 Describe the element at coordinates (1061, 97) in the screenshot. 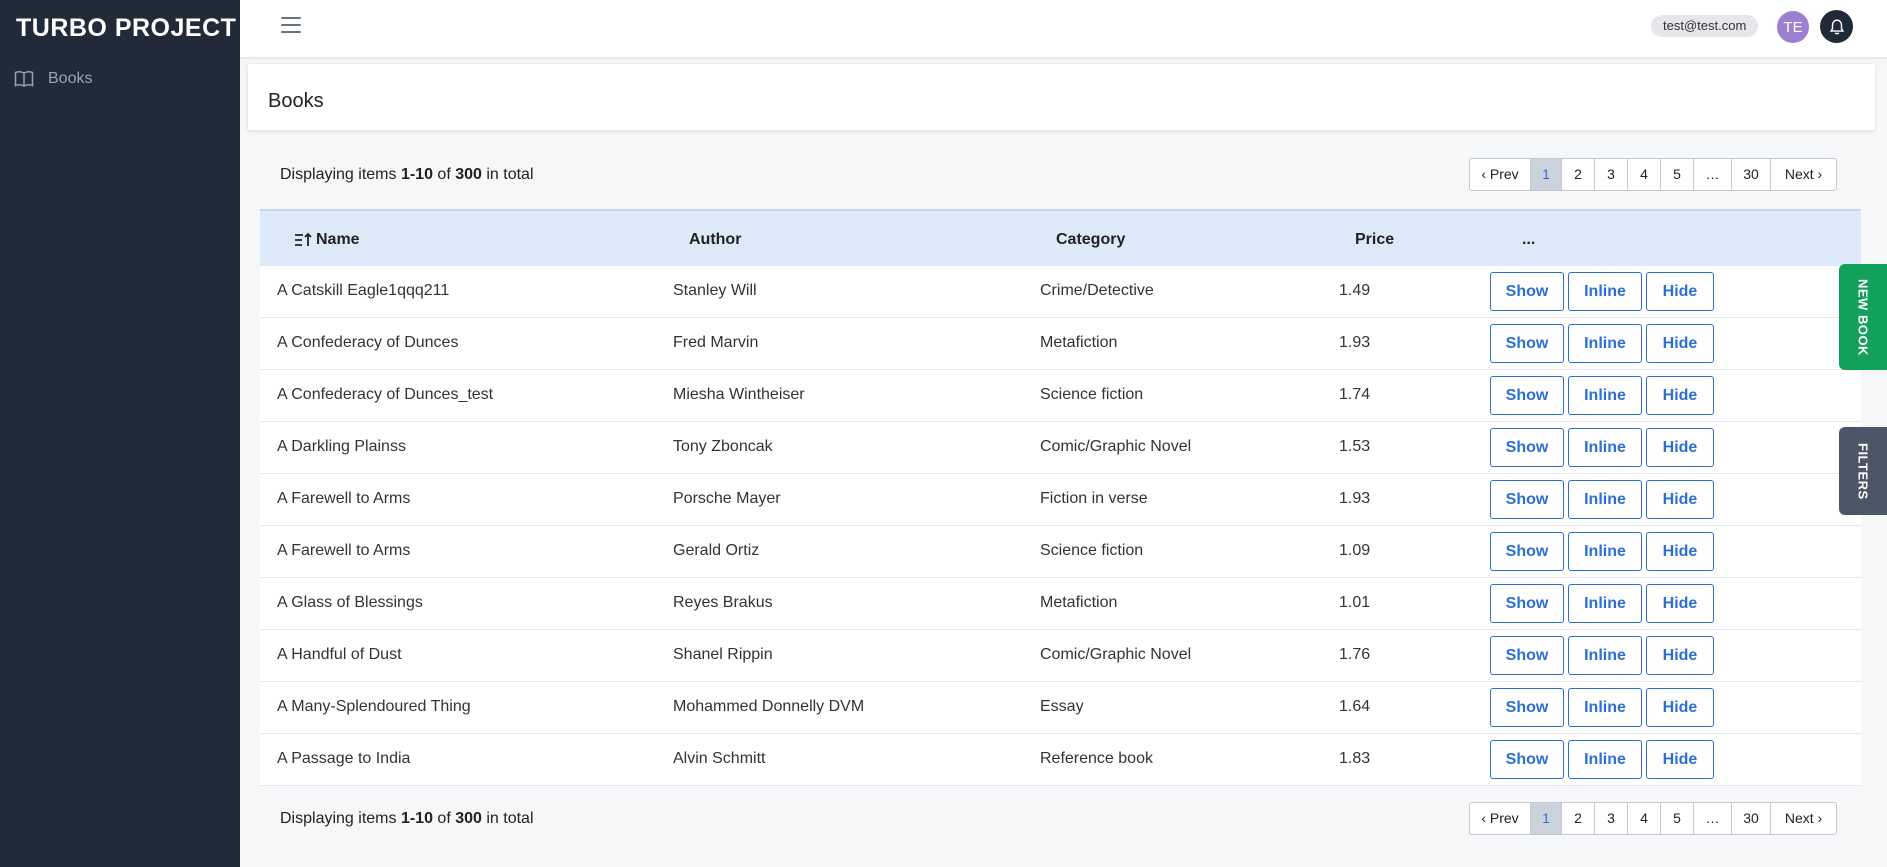

I see `page-header: Books` at that location.